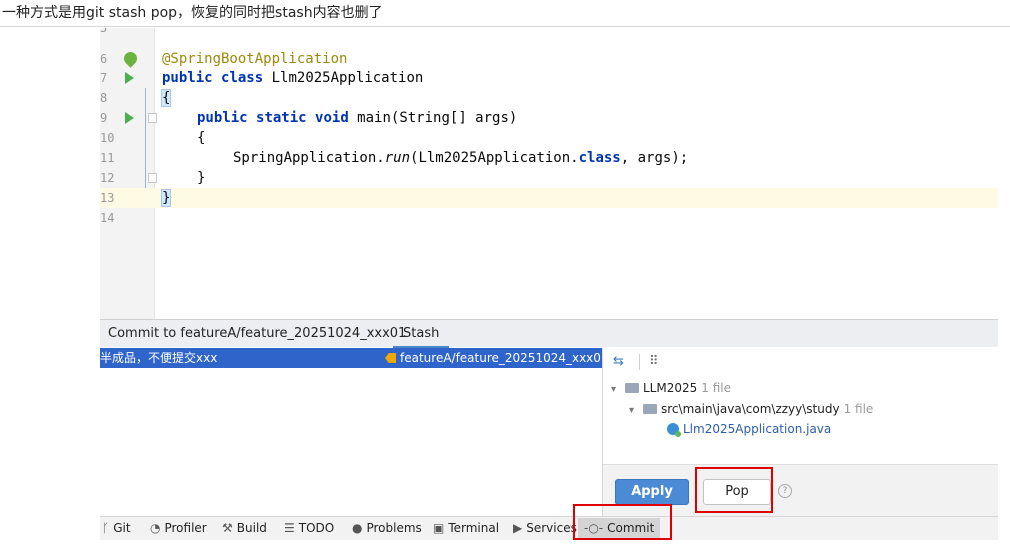 The height and width of the screenshot is (550, 1010). I want to click on help-icon: ?, so click(785, 491).